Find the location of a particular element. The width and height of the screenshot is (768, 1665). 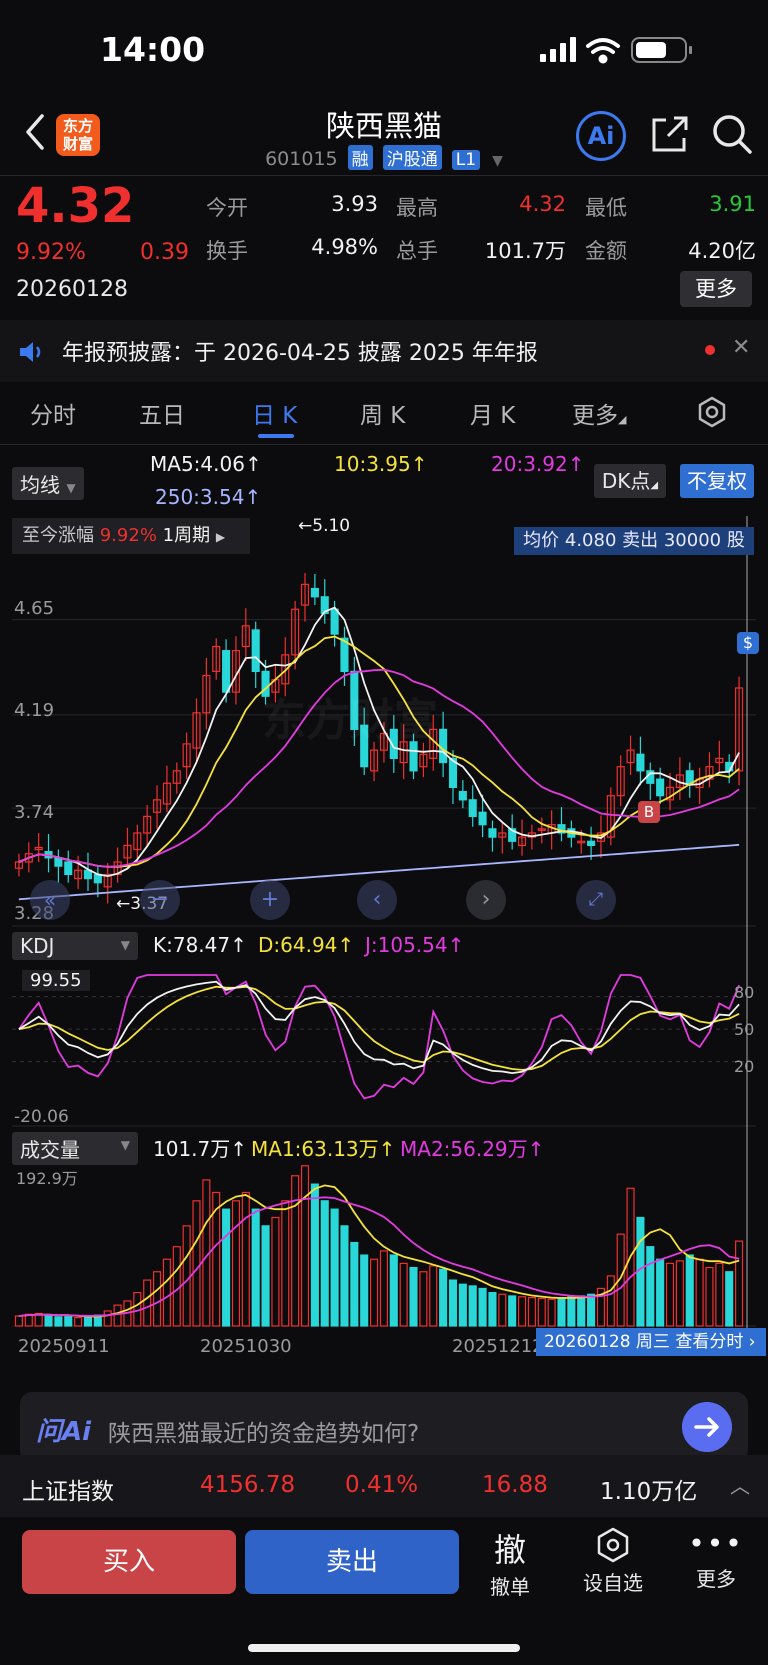

ma-selector-label: 均线 is located at coordinates (40, 485).